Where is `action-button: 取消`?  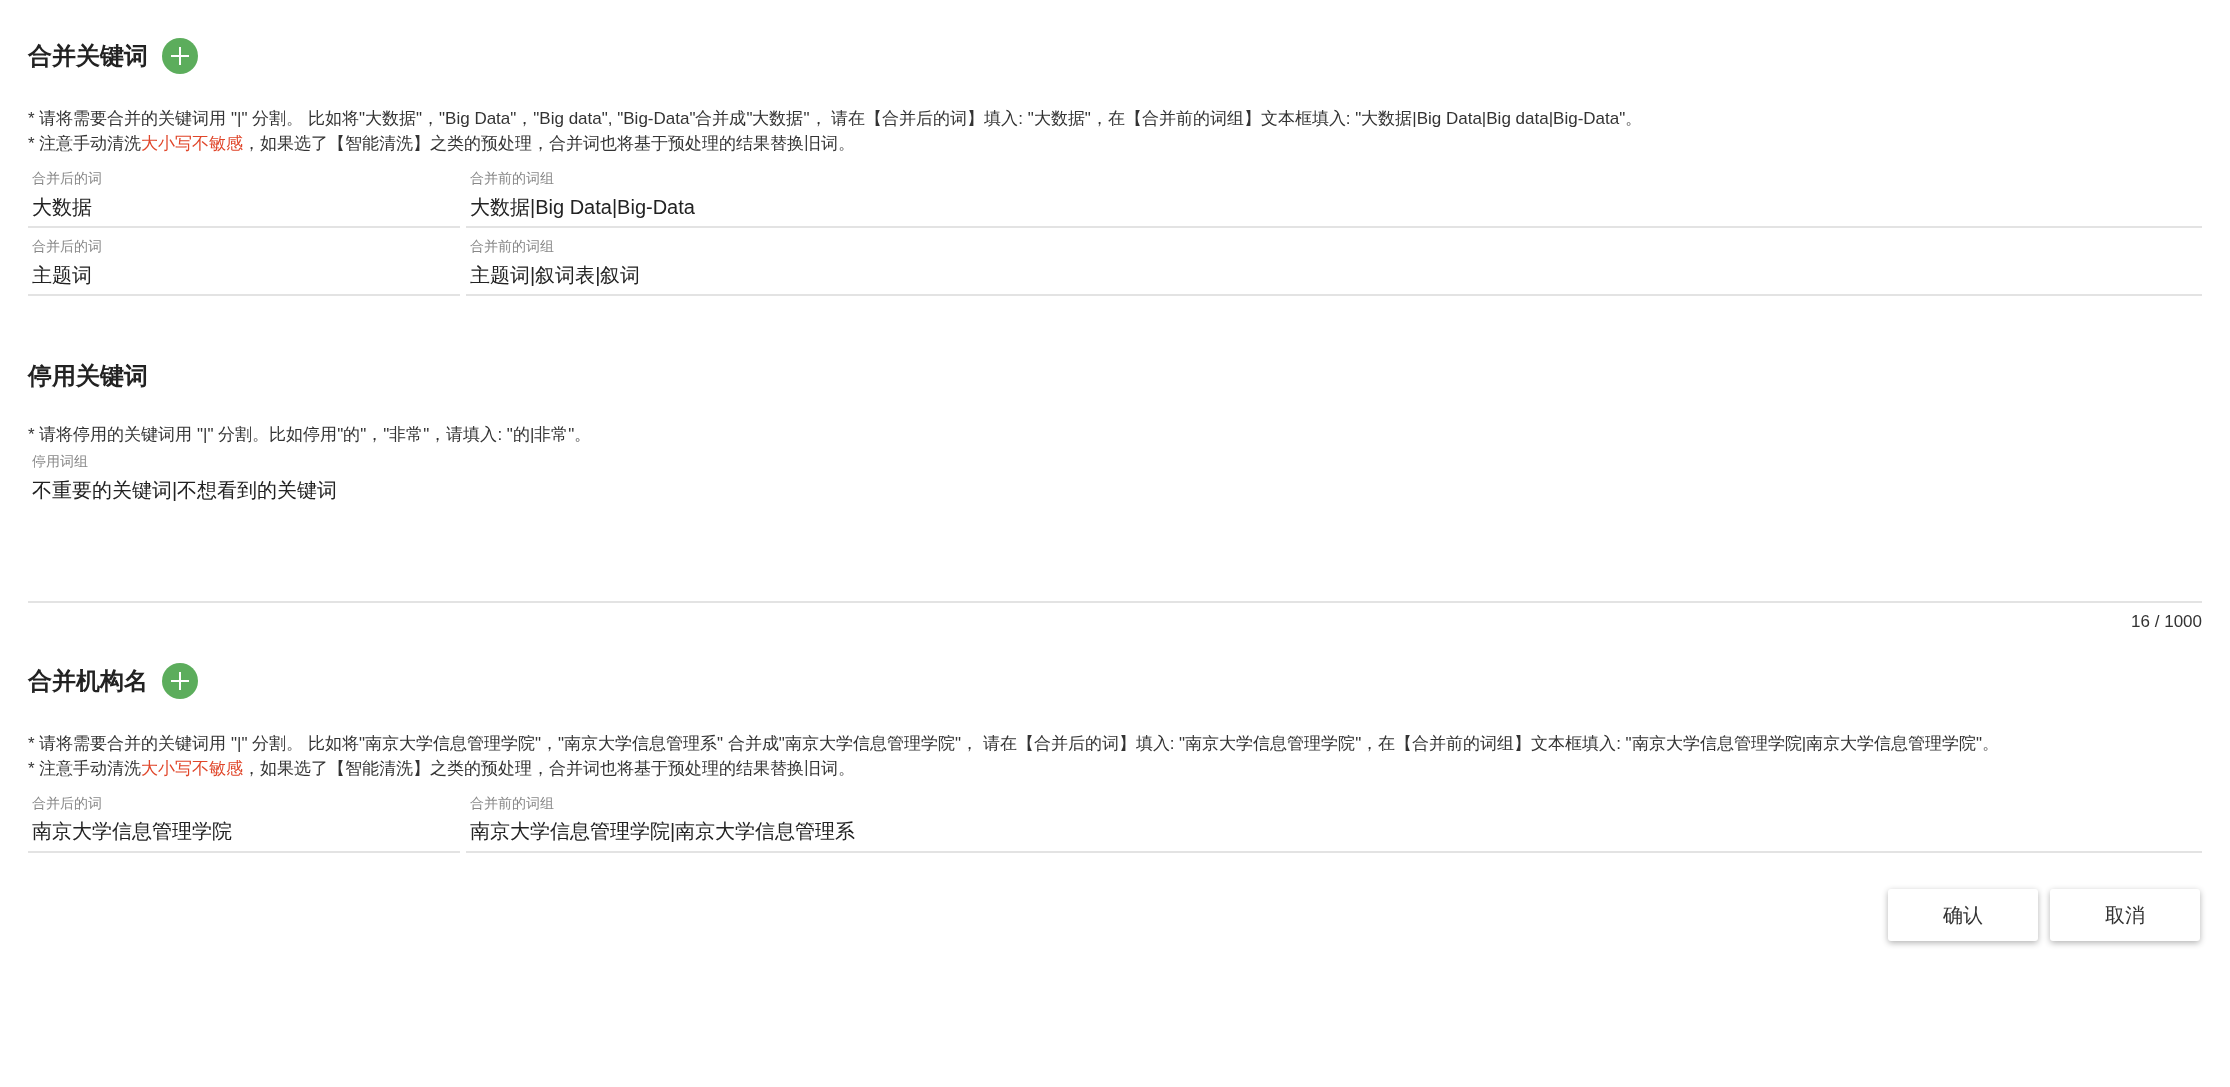 action-button: 取消 is located at coordinates (2125, 914).